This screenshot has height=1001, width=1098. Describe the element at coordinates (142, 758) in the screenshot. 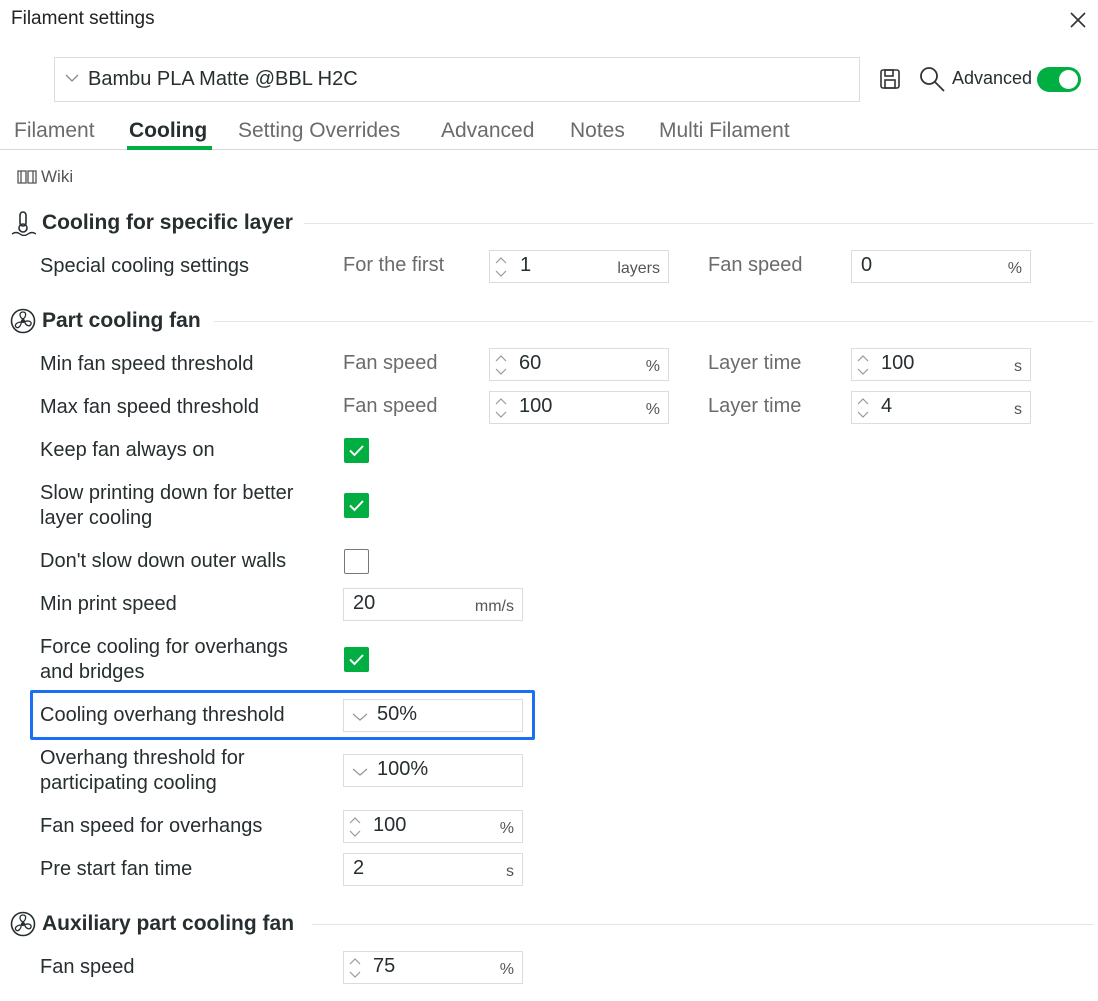

I see `label-line: Overhang threshold for` at that location.